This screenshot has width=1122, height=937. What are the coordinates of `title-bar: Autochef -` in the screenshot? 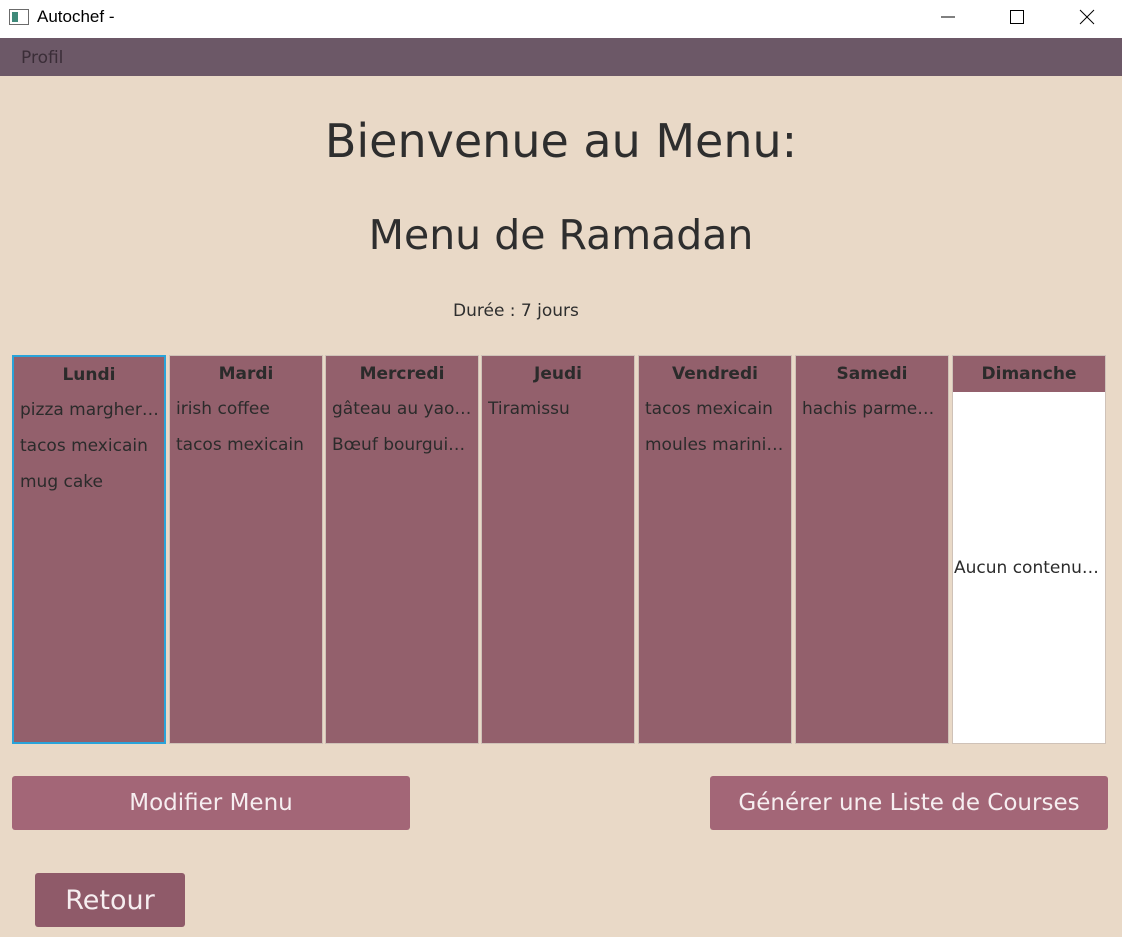 It's located at (561, 19).